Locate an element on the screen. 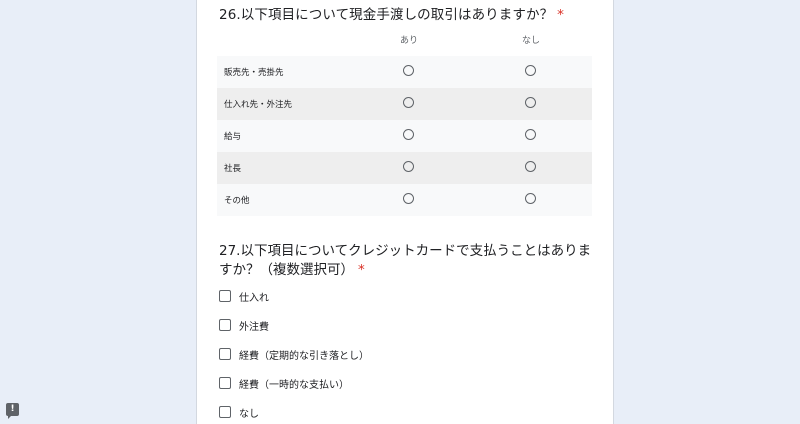 The image size is (800, 424). grid-row: 給与 is located at coordinates (404, 136).